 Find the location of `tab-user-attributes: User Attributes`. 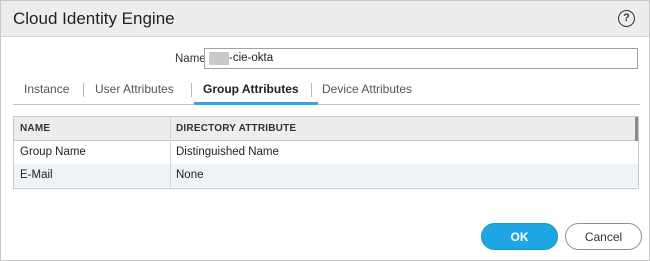

tab-user-attributes: User Attributes is located at coordinates (134, 89).